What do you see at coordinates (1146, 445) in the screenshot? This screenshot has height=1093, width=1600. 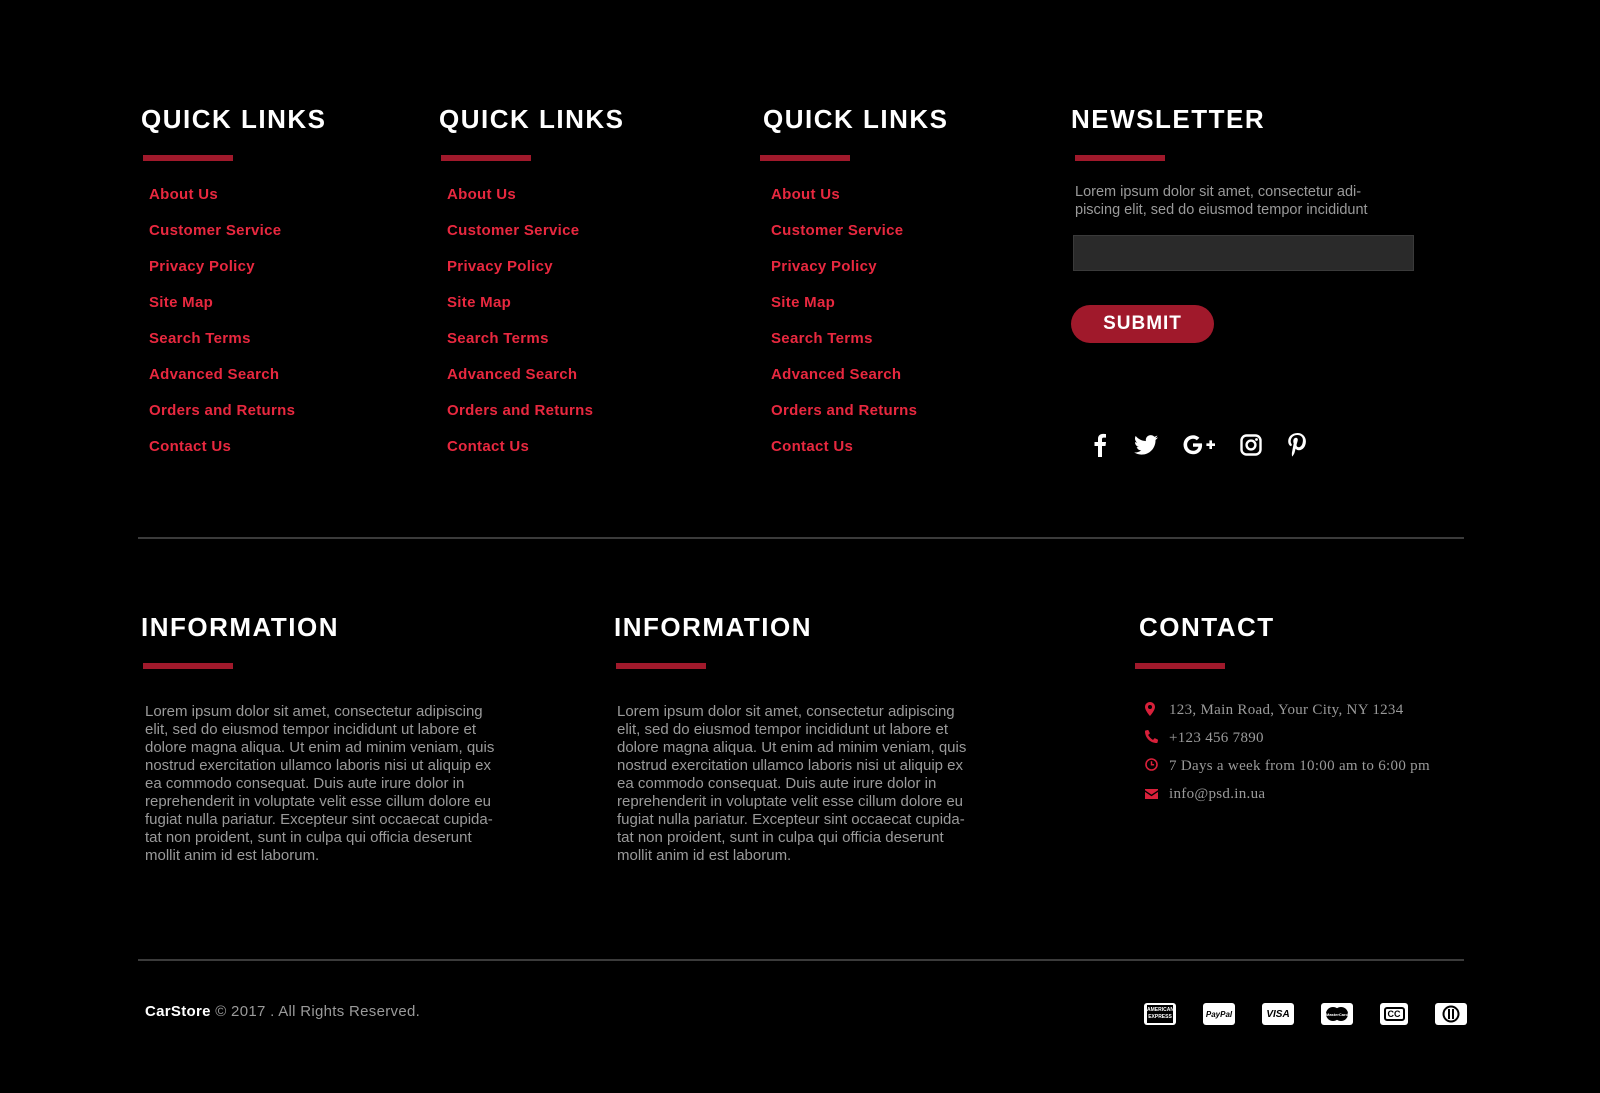 I see `twitter-icon` at bounding box center [1146, 445].